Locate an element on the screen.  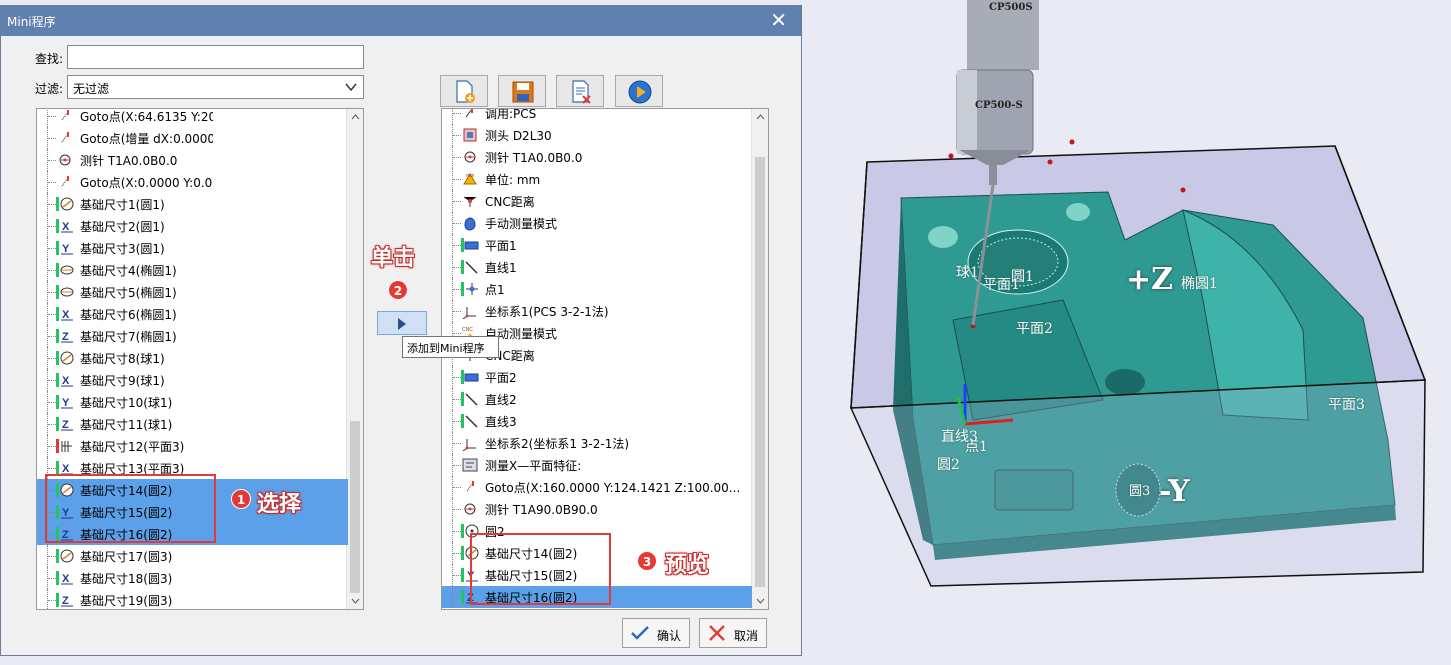
run-program-button is located at coordinates (639, 91).